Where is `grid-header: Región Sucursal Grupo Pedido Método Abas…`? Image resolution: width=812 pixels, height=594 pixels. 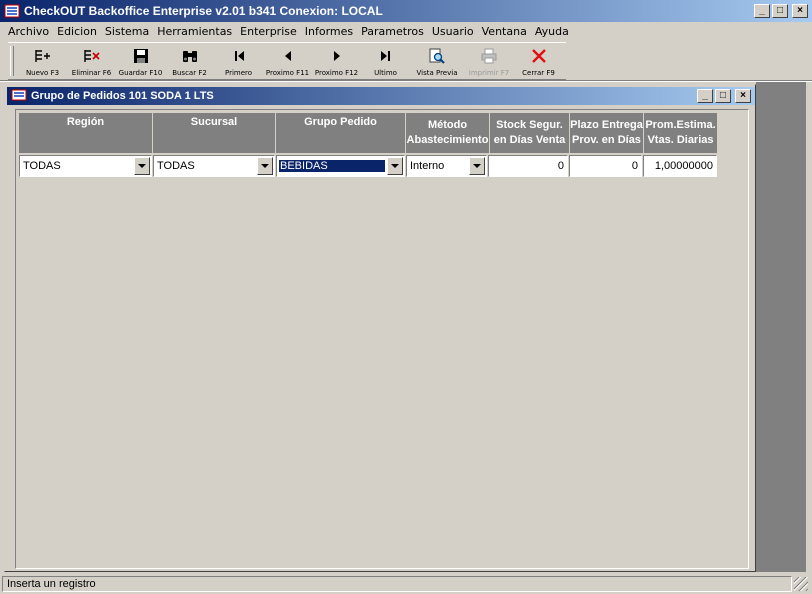 grid-header: Región Sucursal Grupo Pedido Método Abas… is located at coordinates (368, 133).